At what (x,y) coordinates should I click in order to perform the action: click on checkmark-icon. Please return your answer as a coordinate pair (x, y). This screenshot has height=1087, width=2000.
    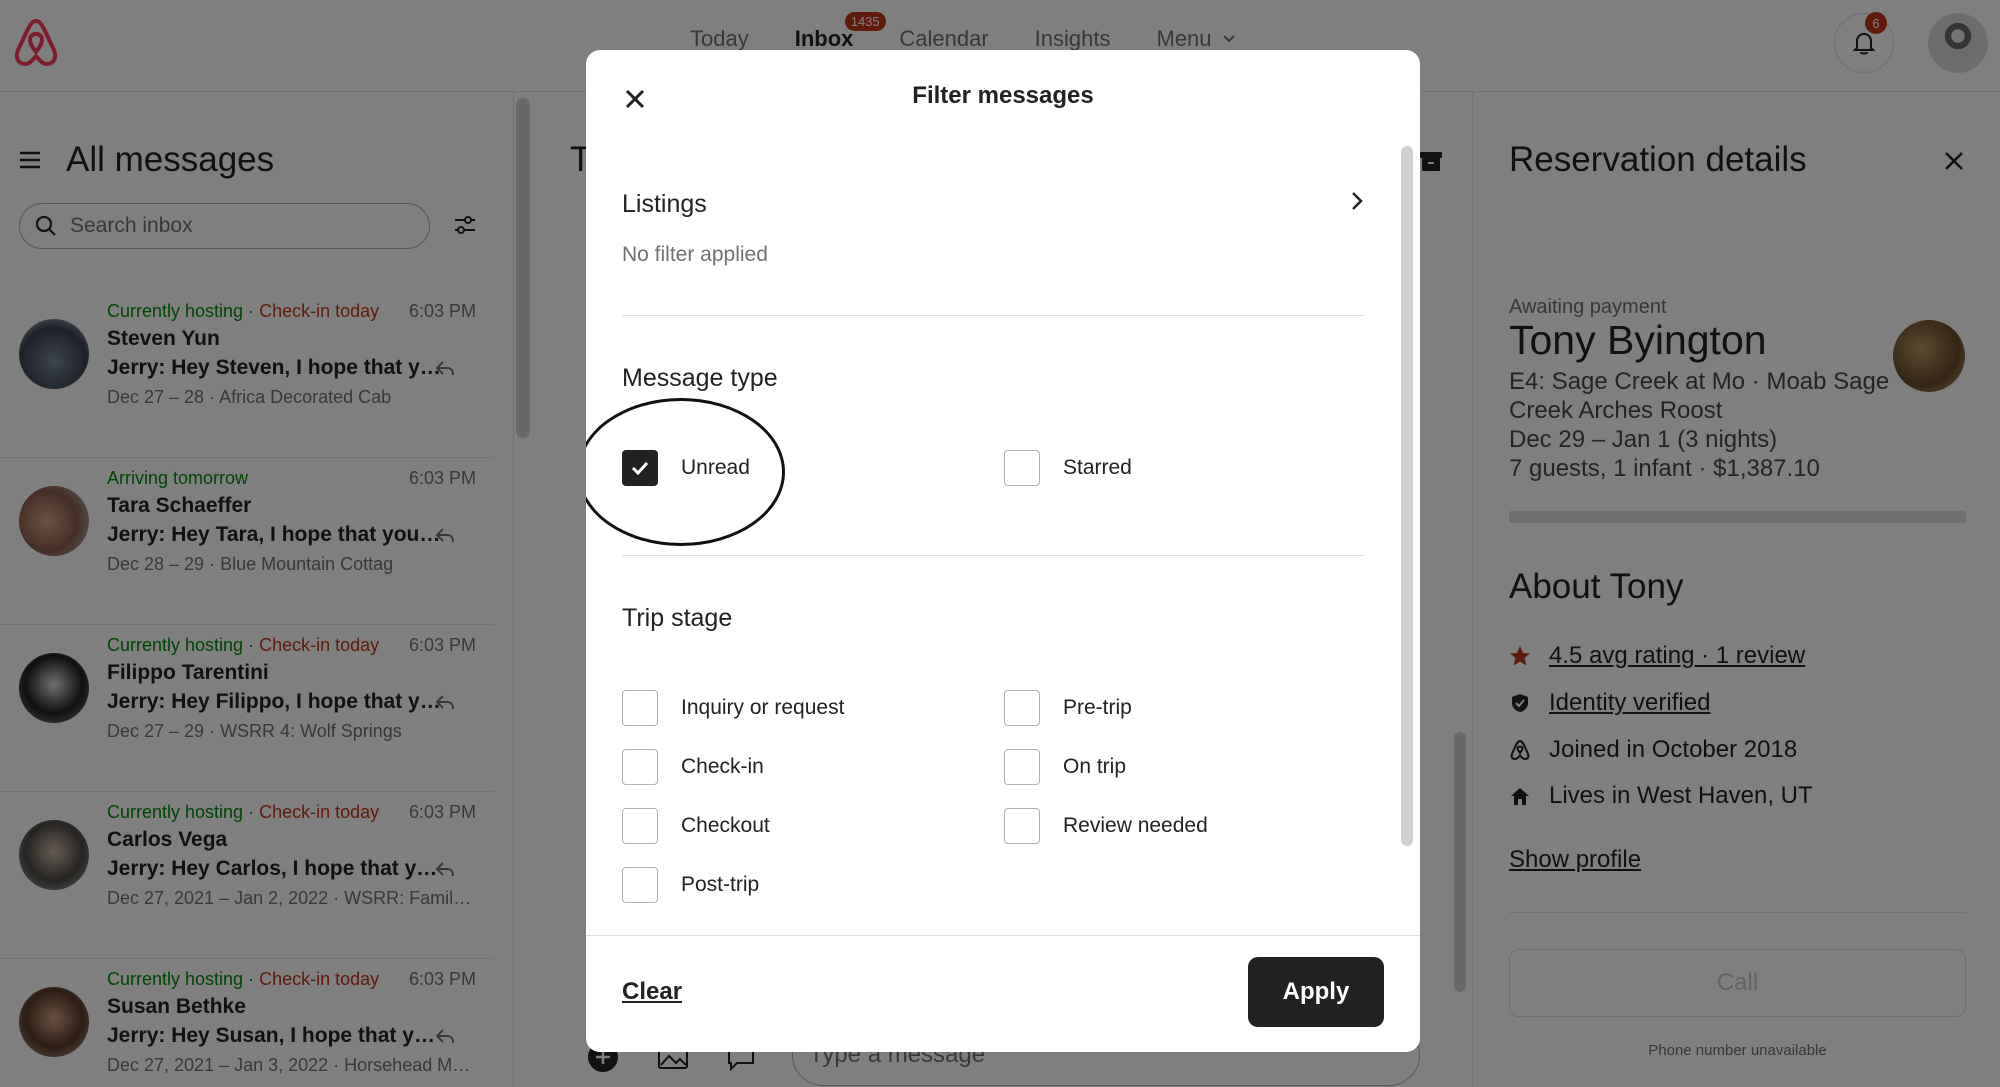
    Looking at the image, I should click on (640, 468).